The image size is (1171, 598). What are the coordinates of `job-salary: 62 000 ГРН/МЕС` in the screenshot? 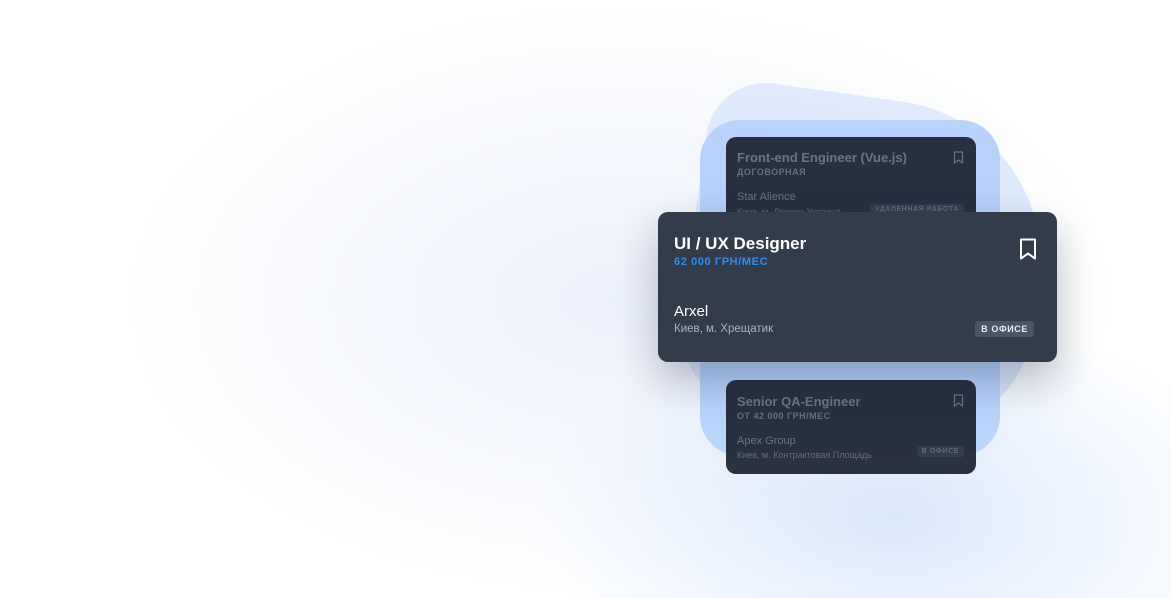 It's located at (721, 262).